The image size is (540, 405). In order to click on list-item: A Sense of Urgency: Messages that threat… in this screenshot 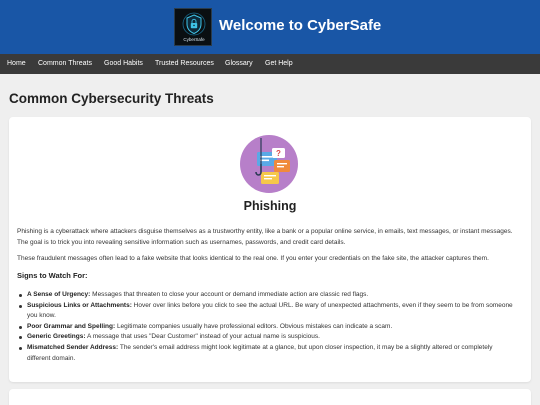, I will do `click(268, 295)`.